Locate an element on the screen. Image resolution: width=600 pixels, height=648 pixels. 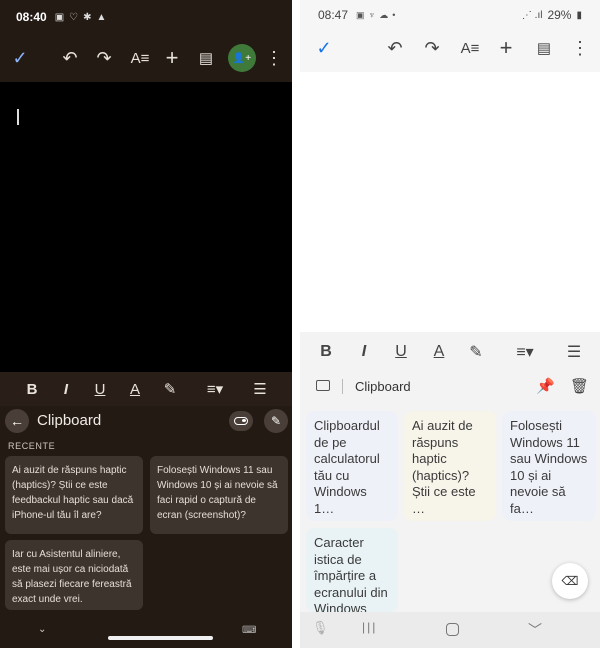
divider is located at coordinates (342, 386).